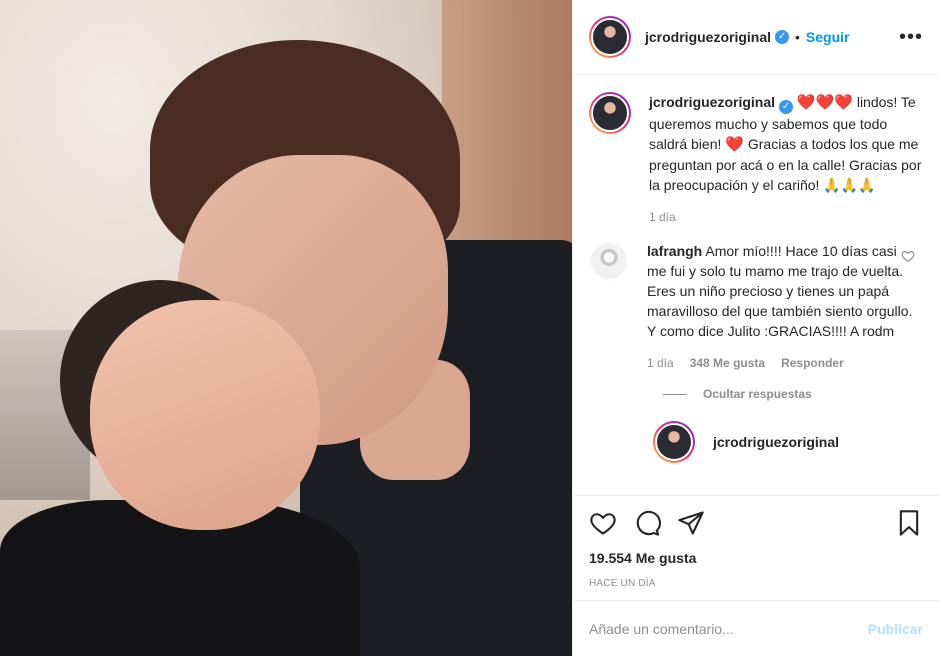 Image resolution: width=939 pixels, height=656 pixels. I want to click on follow-button: Seguir, so click(828, 37).